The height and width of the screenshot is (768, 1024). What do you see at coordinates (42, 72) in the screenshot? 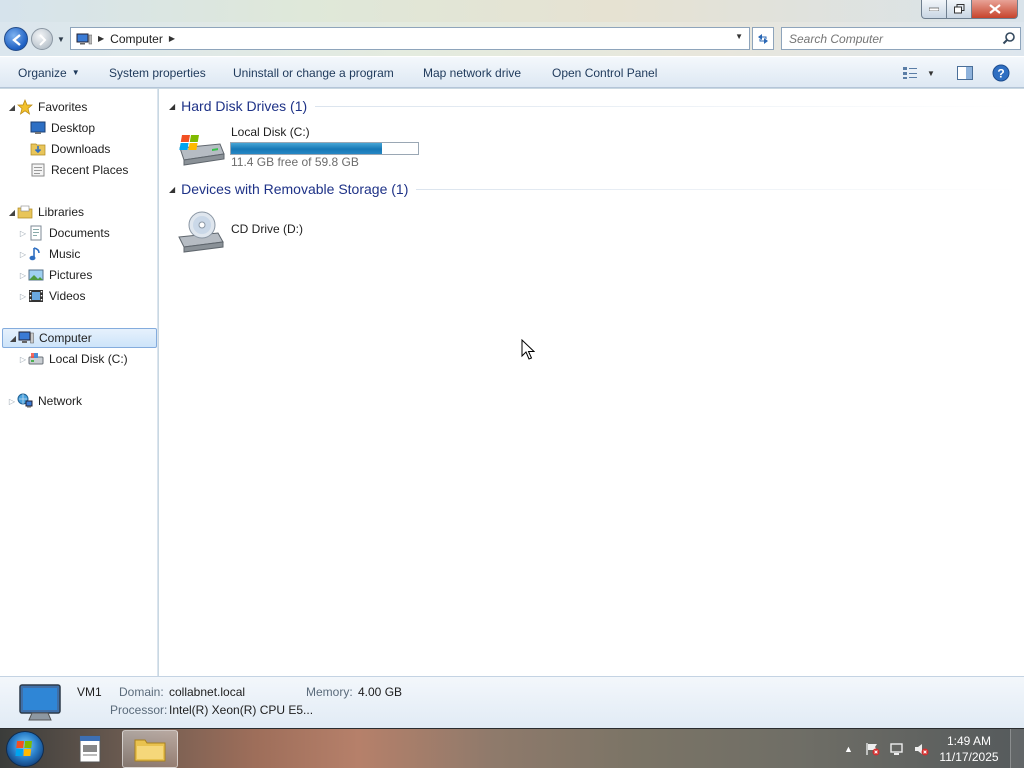
I see `organize-label: Organize` at bounding box center [42, 72].